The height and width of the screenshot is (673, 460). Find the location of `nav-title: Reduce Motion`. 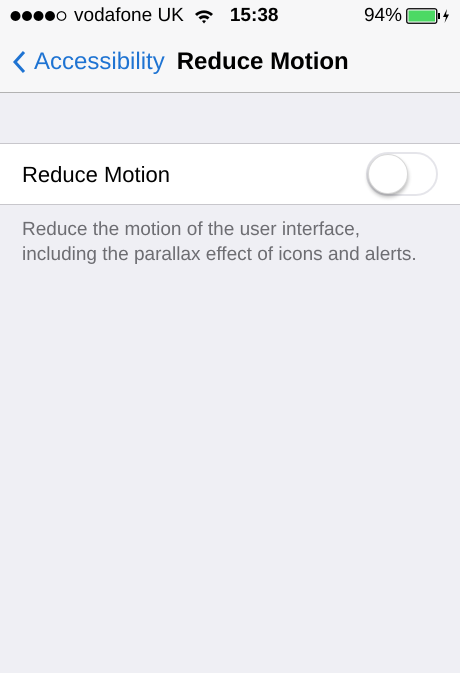

nav-title: Reduce Motion is located at coordinates (262, 62).